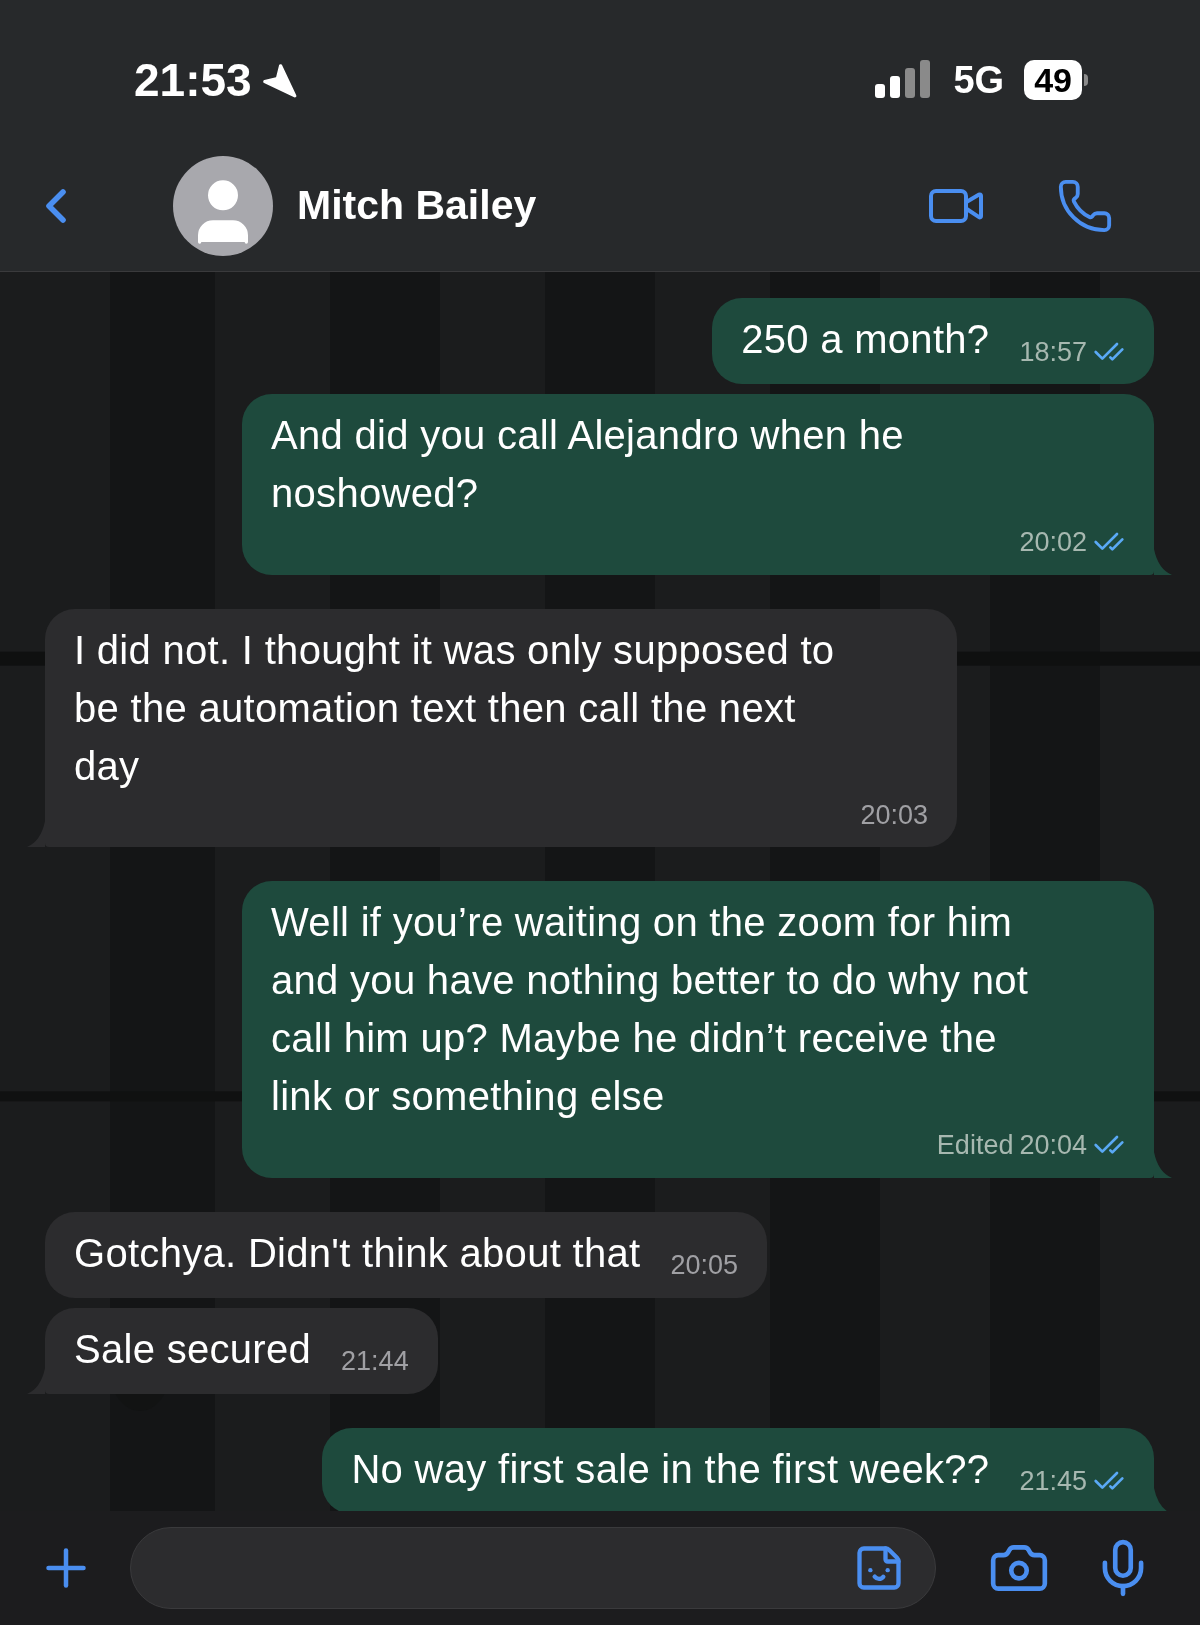 This screenshot has width=1200, height=1625. Describe the element at coordinates (1053, 542) in the screenshot. I see `message-time: 20:02` at that location.